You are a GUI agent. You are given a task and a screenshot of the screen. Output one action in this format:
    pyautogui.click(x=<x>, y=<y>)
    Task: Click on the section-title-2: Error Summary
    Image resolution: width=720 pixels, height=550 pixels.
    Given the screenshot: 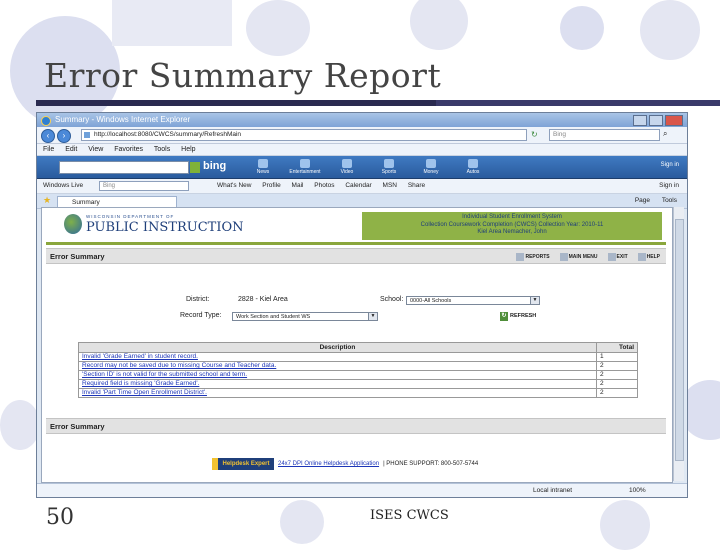 What is the action you would take?
    pyautogui.click(x=77, y=426)
    